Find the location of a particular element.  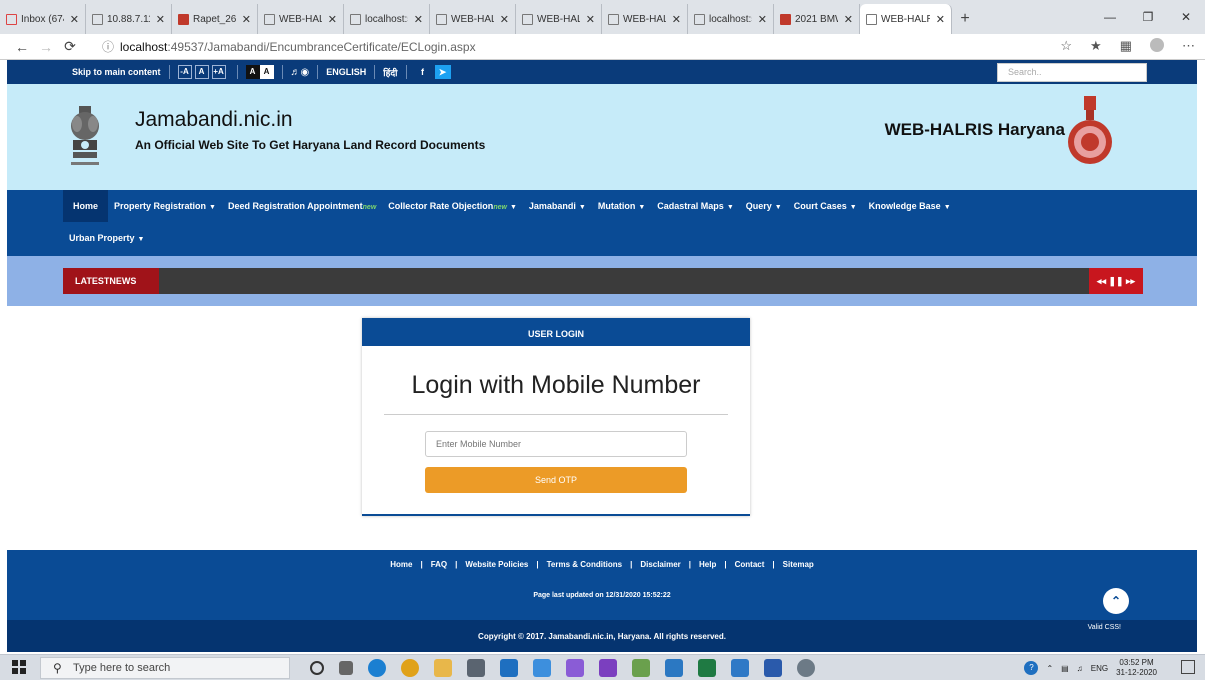

site-search-input: Search.. is located at coordinates (1072, 72).